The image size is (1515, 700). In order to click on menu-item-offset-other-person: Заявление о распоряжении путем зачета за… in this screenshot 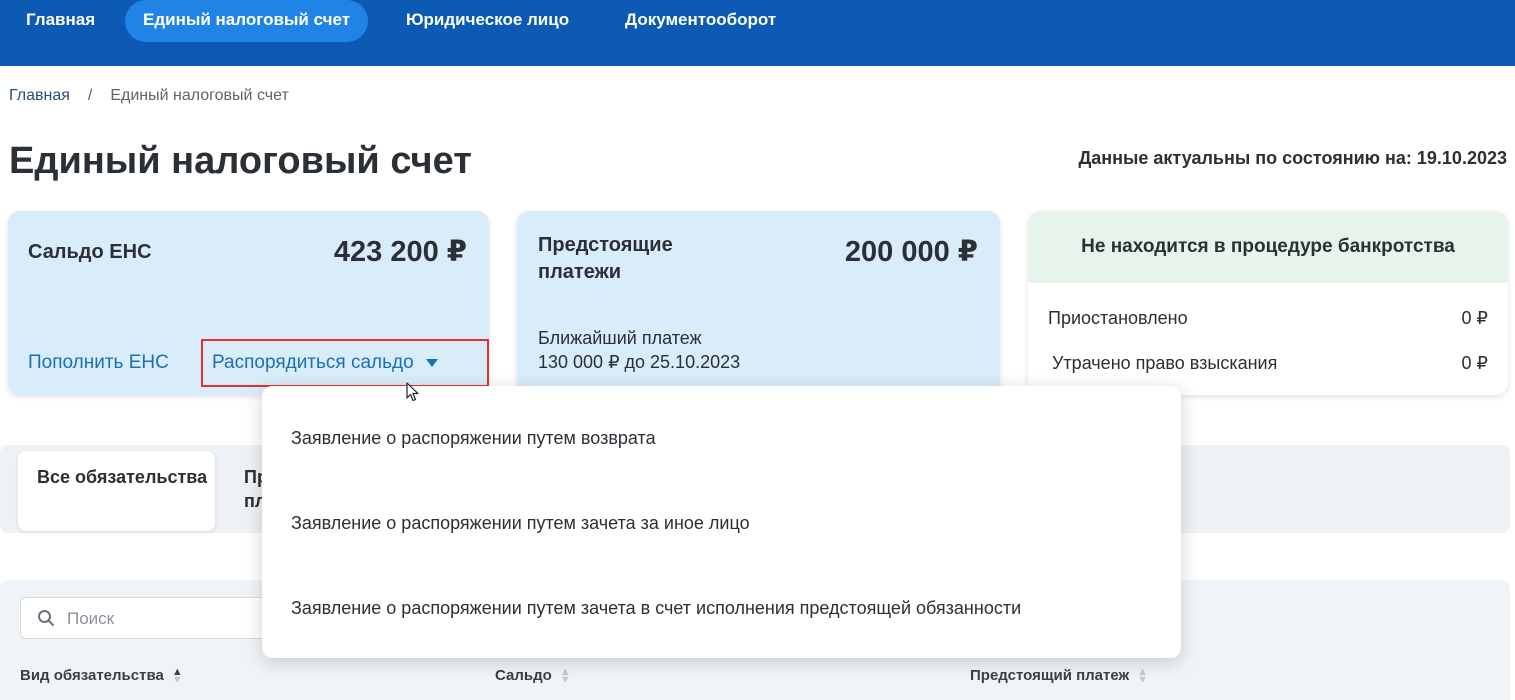, I will do `click(520, 523)`.